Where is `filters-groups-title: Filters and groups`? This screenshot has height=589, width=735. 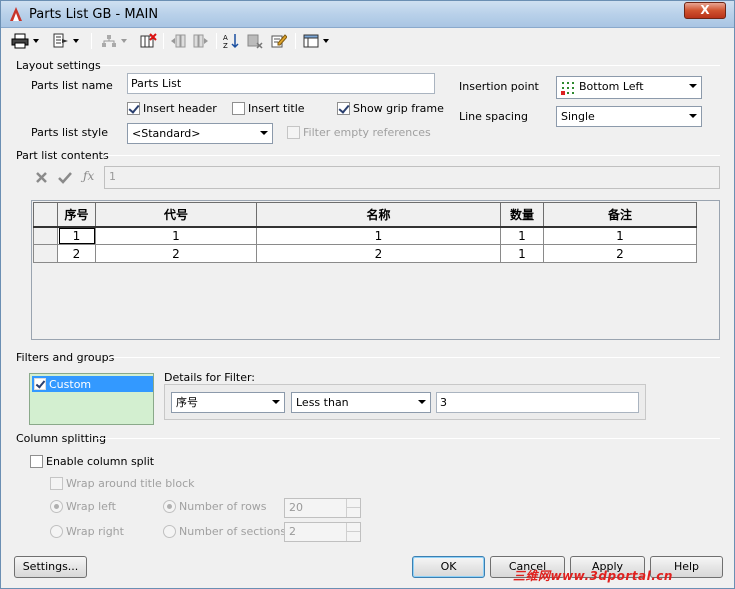 filters-groups-title: Filters and groups is located at coordinates (65, 357).